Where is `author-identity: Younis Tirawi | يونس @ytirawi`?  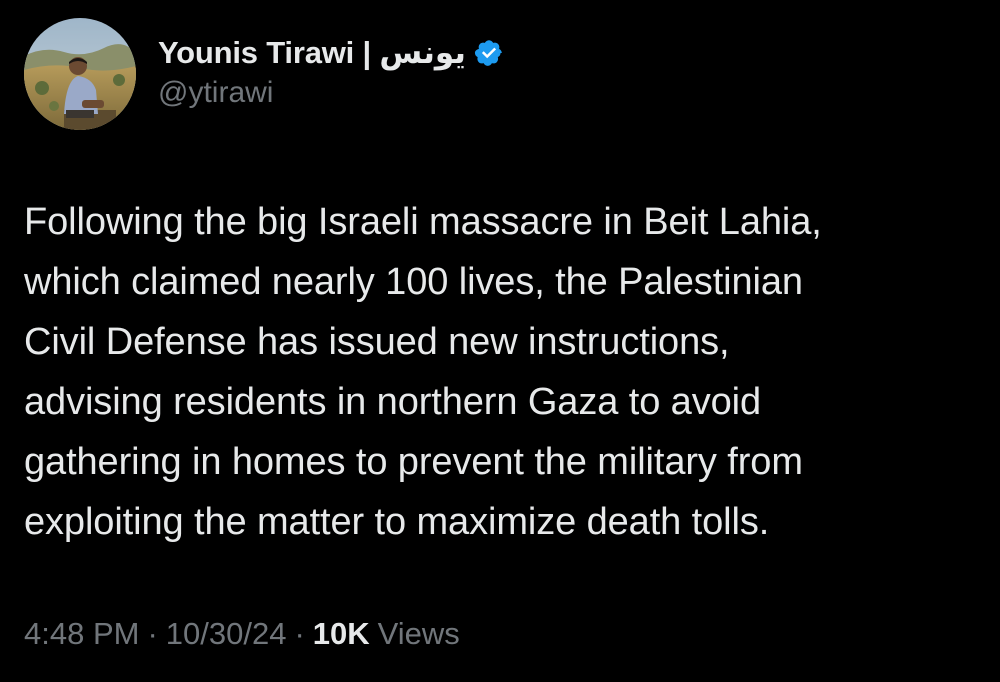 author-identity: Younis Tirawi | يونس @ytirawi is located at coordinates (331, 71).